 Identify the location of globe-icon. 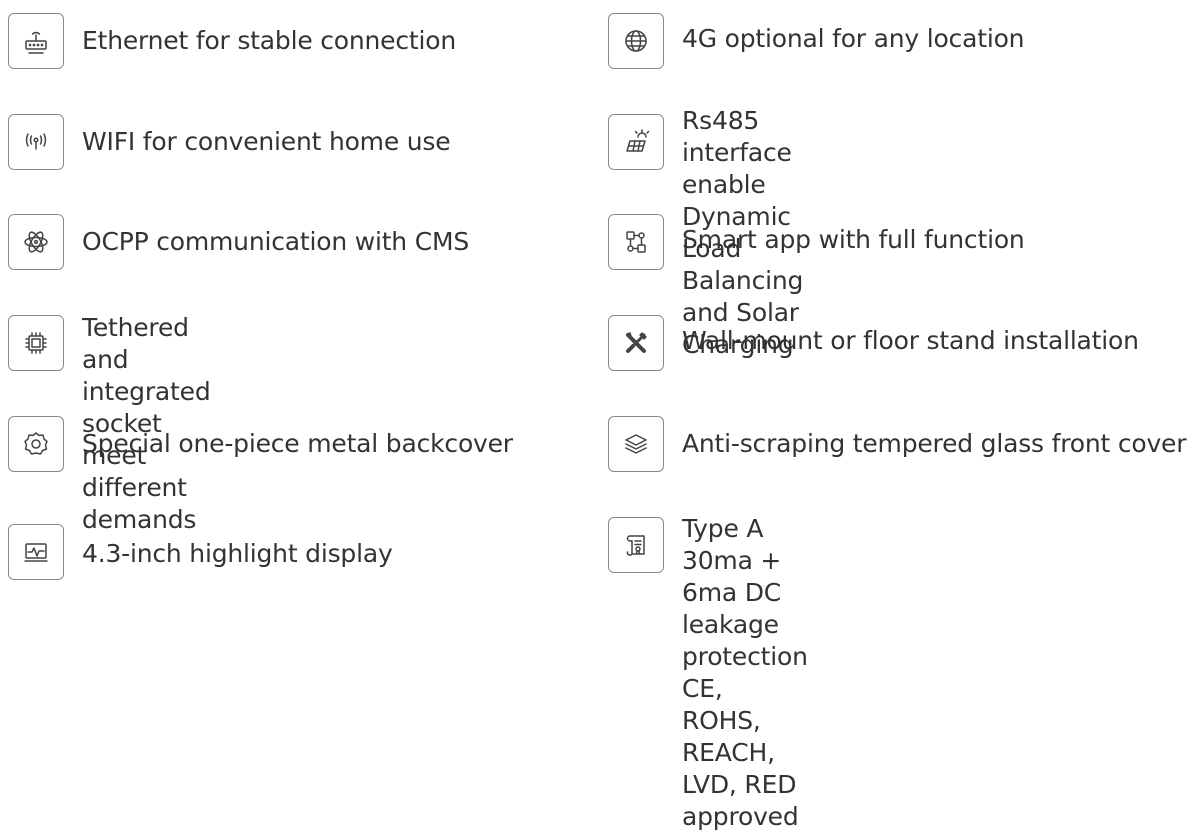
(636, 41).